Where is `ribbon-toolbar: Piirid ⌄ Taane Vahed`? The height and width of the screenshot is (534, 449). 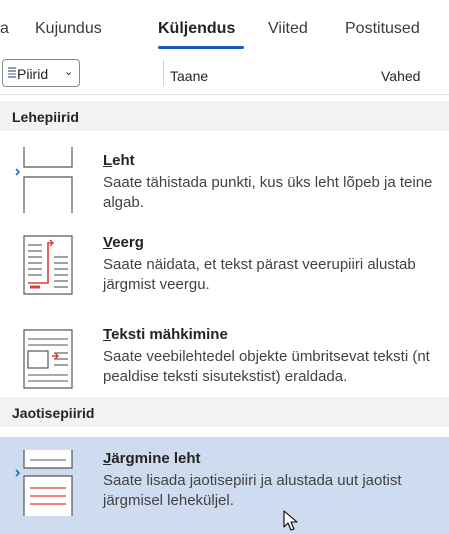 ribbon-toolbar: Piirid ⌄ Taane Vahed is located at coordinates (224, 73).